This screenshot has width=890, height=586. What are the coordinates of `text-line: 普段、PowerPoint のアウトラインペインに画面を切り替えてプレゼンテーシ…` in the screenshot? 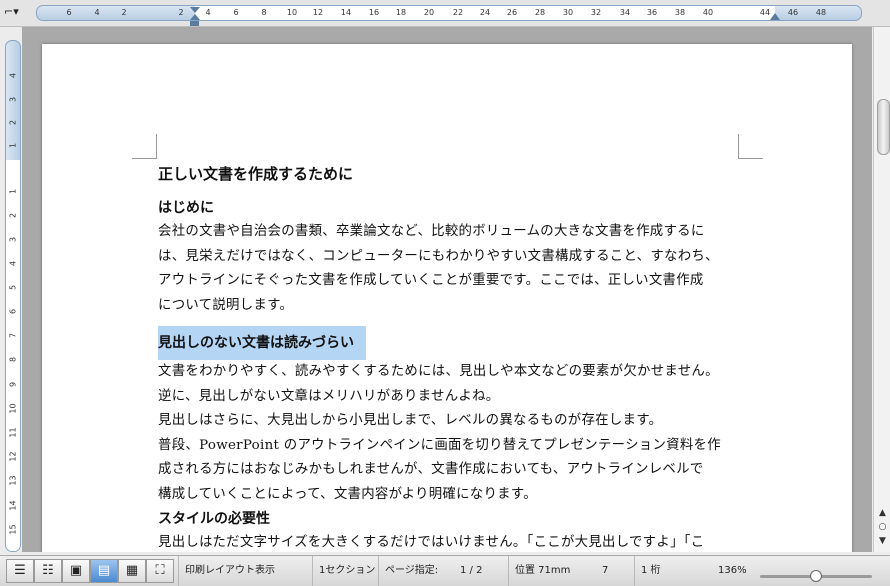 It's located at (449, 446).